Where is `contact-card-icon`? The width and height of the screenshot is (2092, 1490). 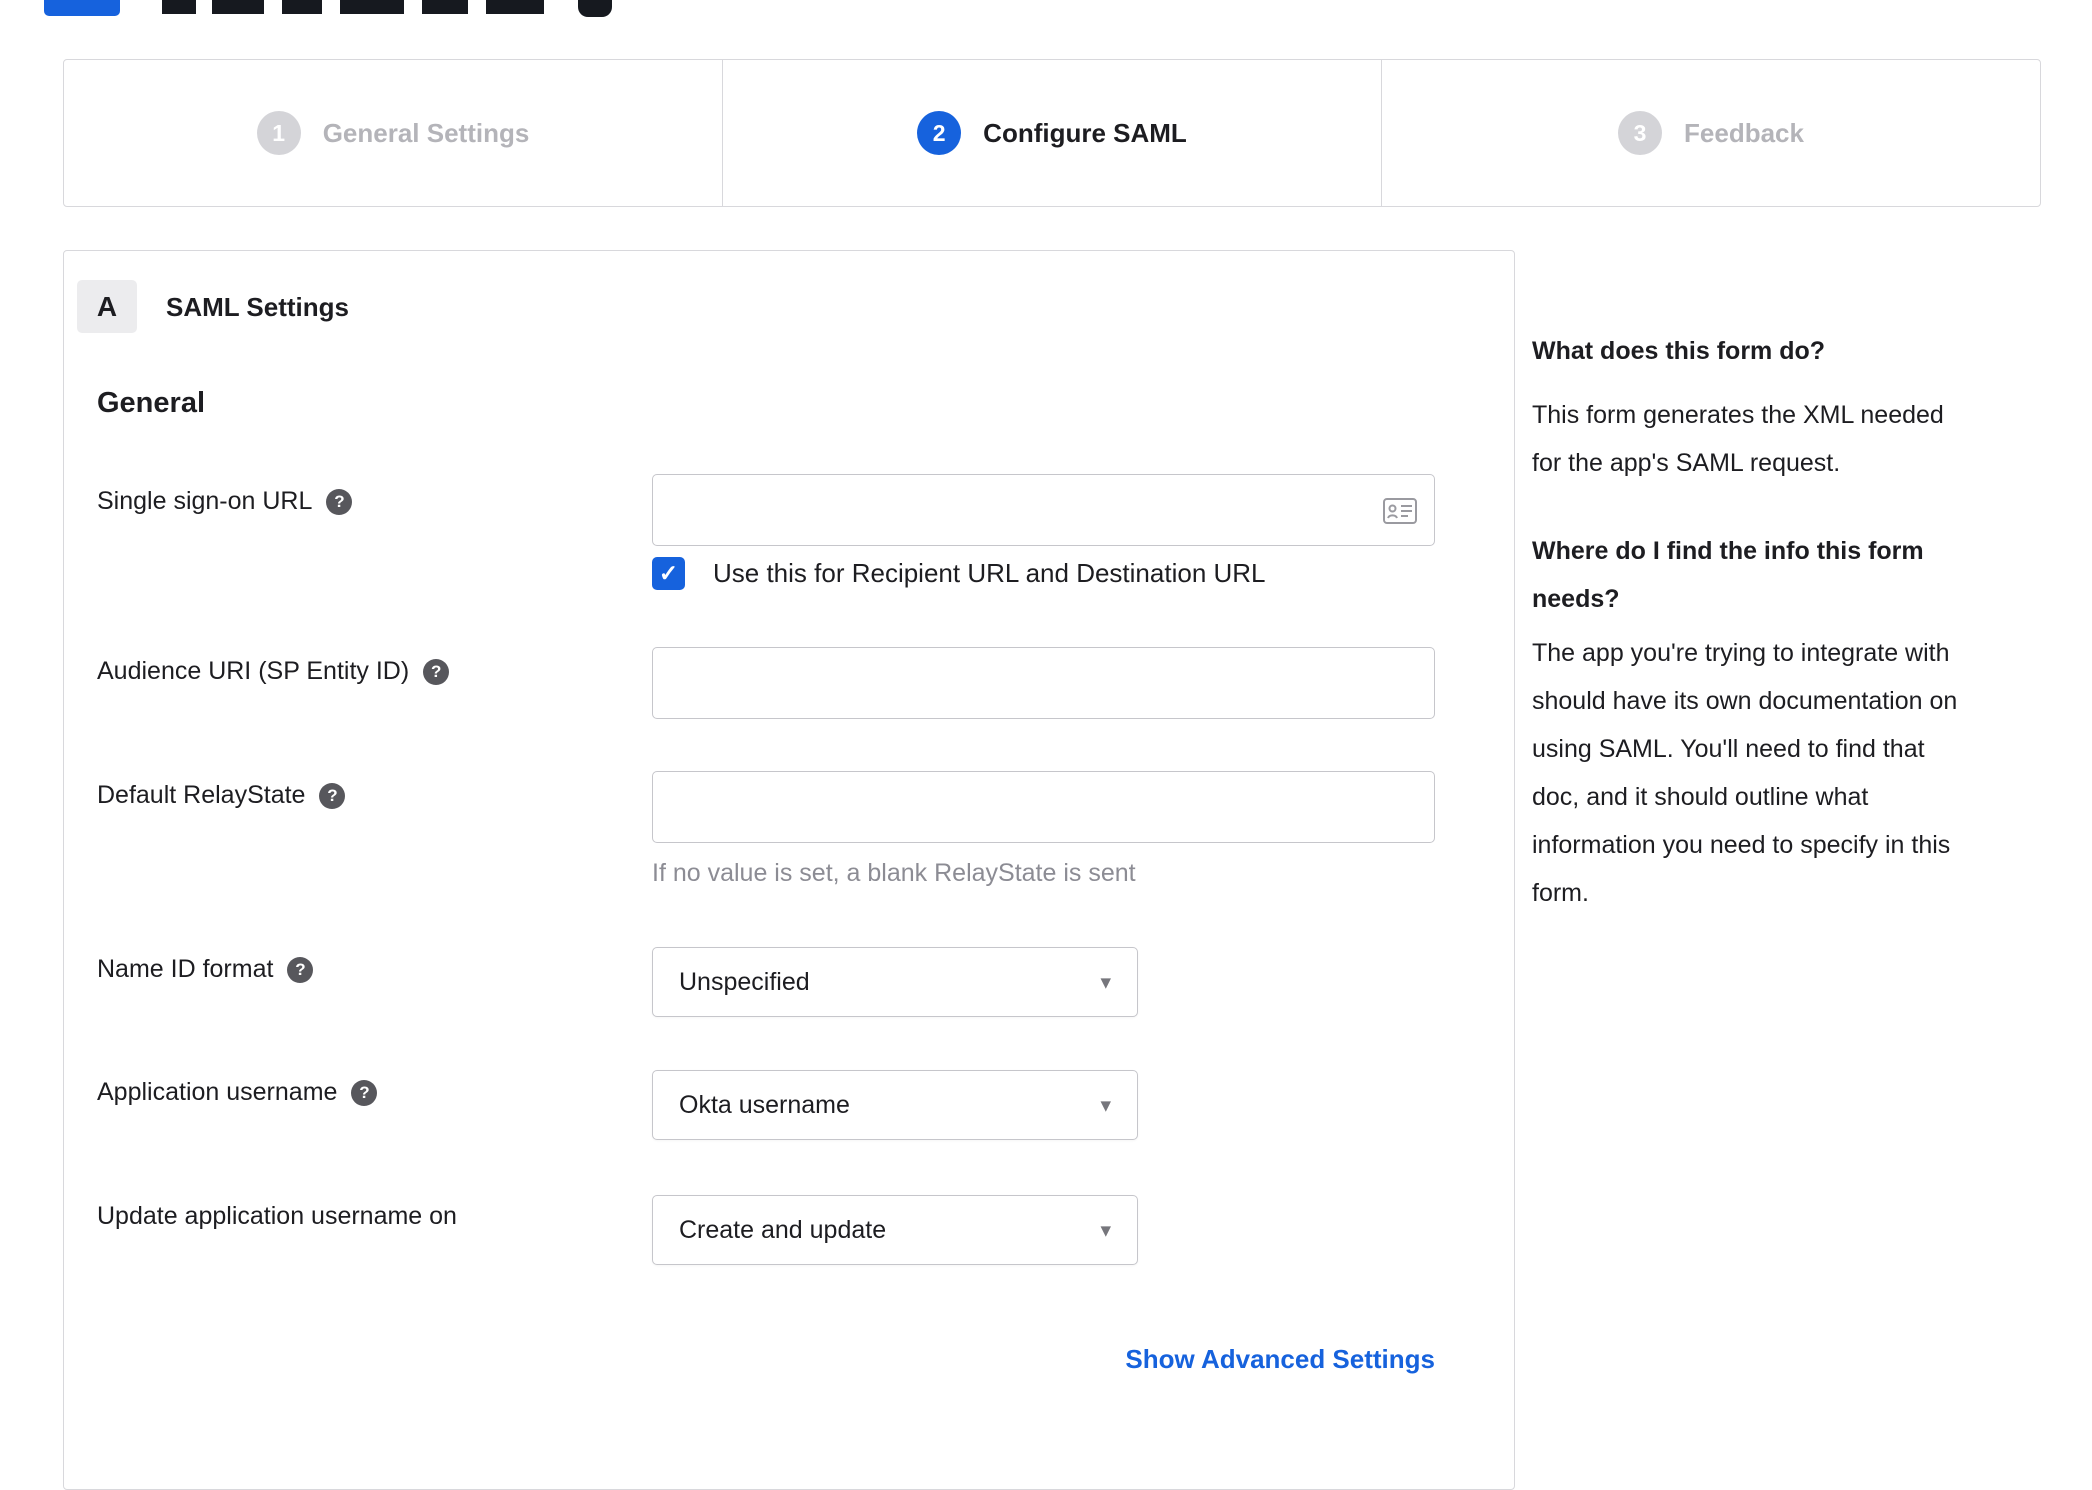
contact-card-icon is located at coordinates (1400, 513).